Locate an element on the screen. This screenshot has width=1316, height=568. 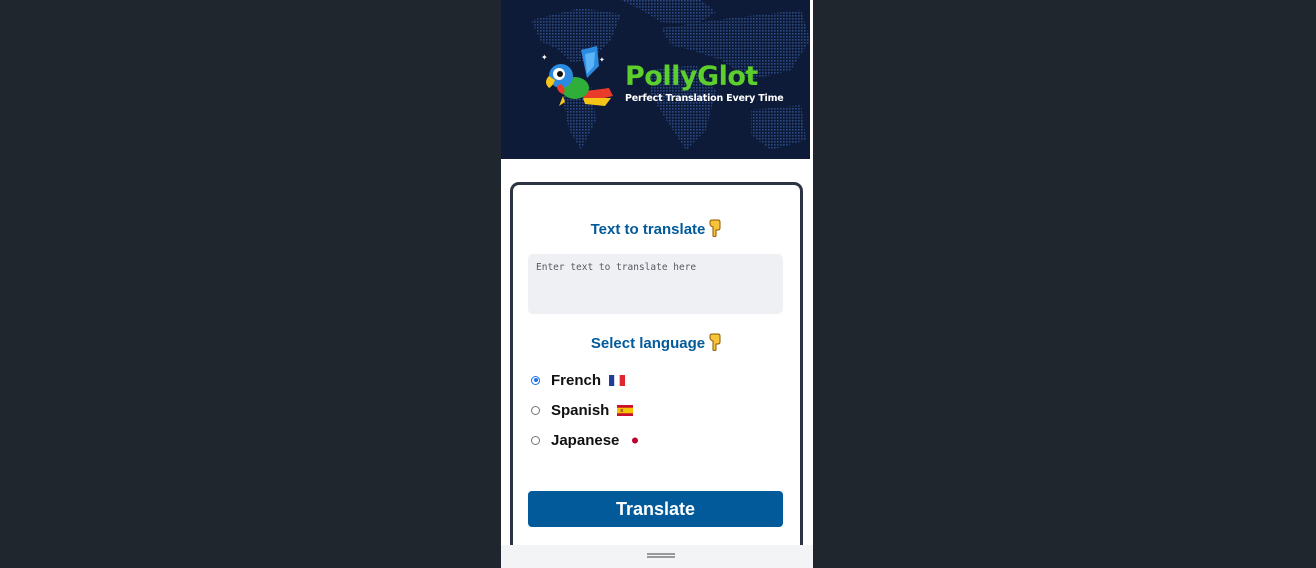
japanese-radio is located at coordinates (535, 440).